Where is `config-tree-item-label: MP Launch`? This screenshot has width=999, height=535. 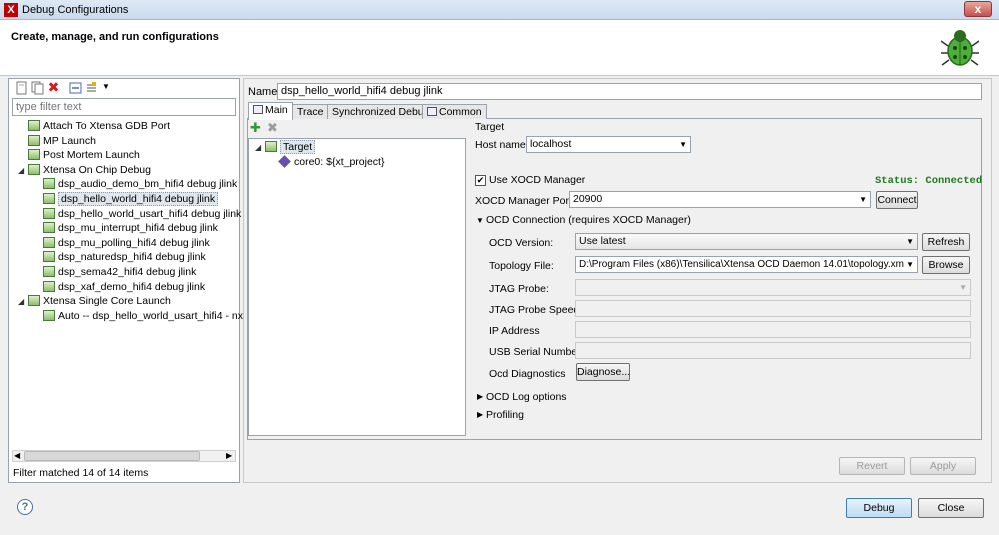
config-tree-item-label: MP Launch is located at coordinates (69, 140).